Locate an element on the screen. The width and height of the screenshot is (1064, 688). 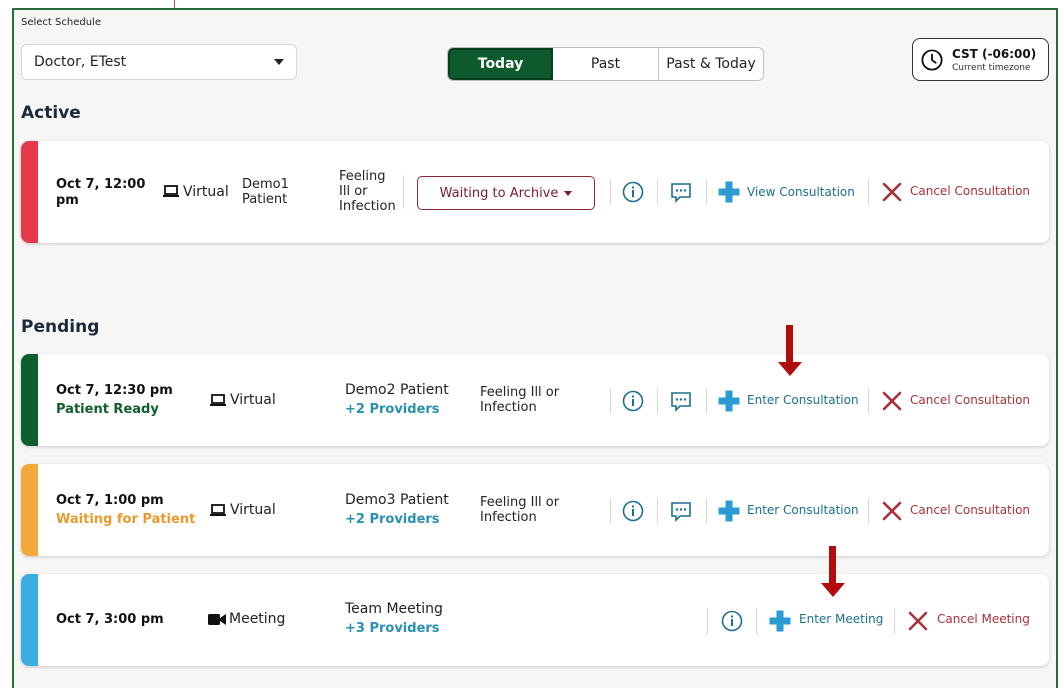
visit-mode: Meeting is located at coordinates (257, 619).